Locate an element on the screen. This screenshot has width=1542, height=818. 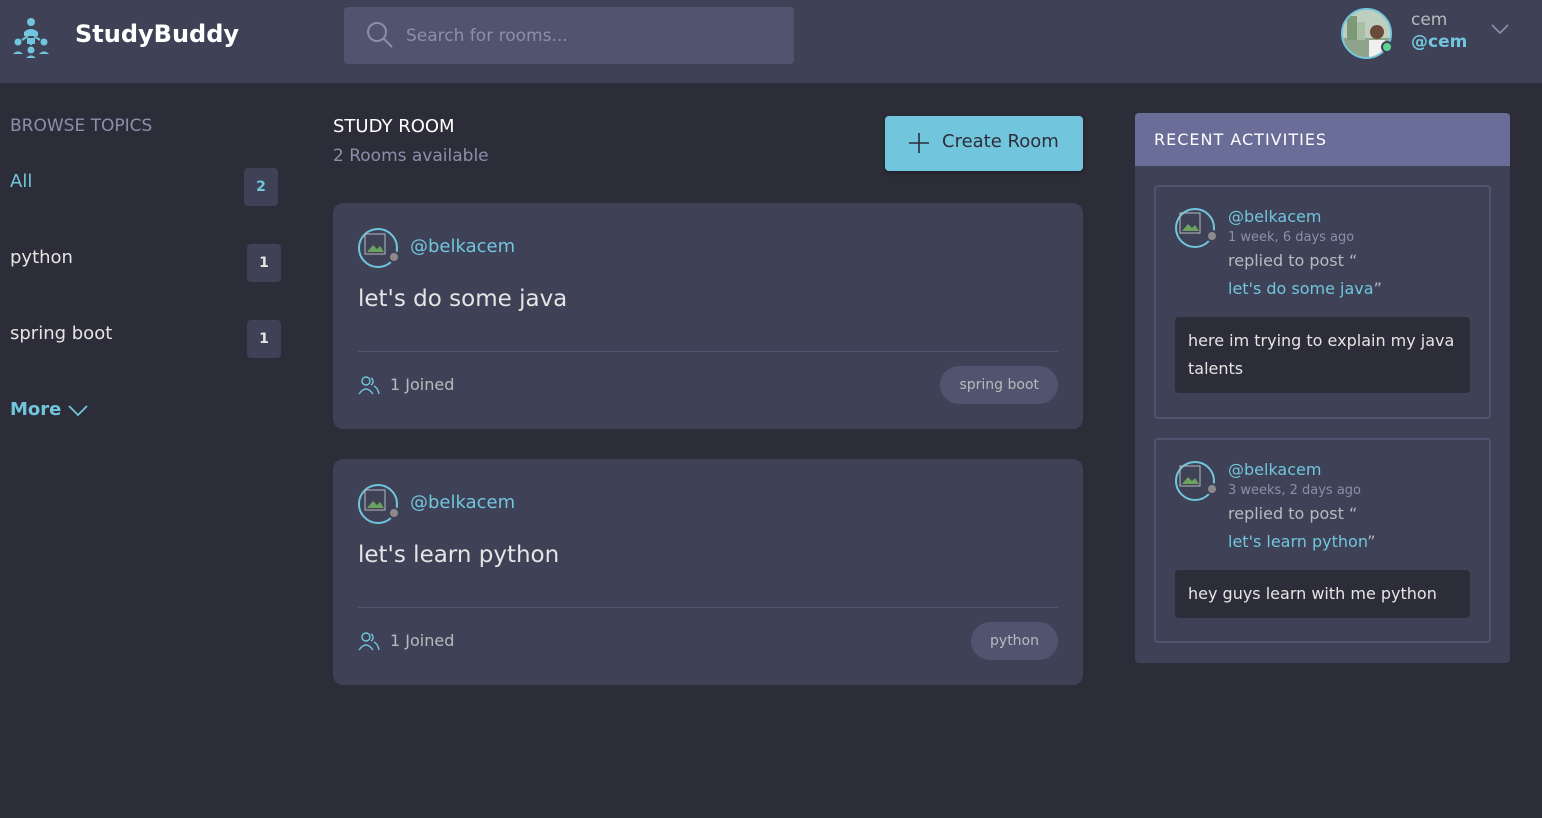
user-name: cem is located at coordinates (1429, 20).